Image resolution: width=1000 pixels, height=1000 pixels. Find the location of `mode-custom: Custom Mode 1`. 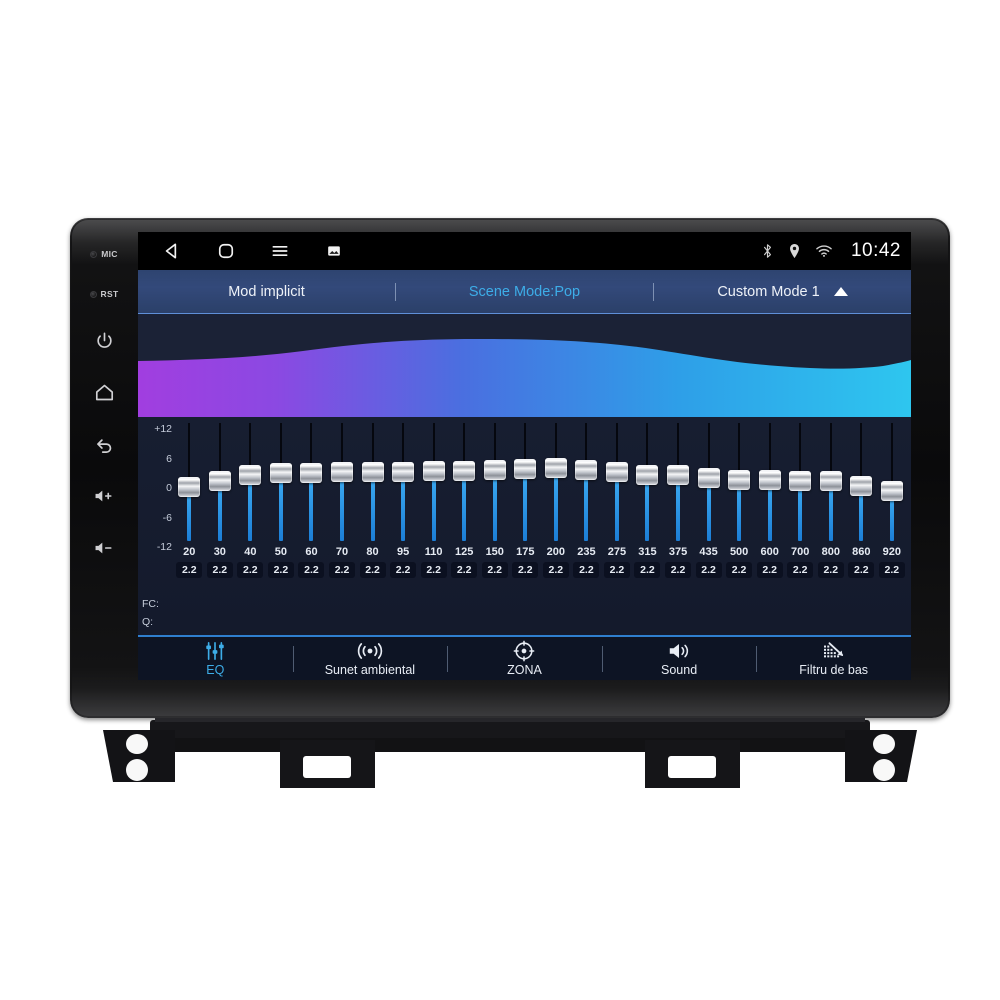

mode-custom: Custom Mode 1 is located at coordinates (782, 292).